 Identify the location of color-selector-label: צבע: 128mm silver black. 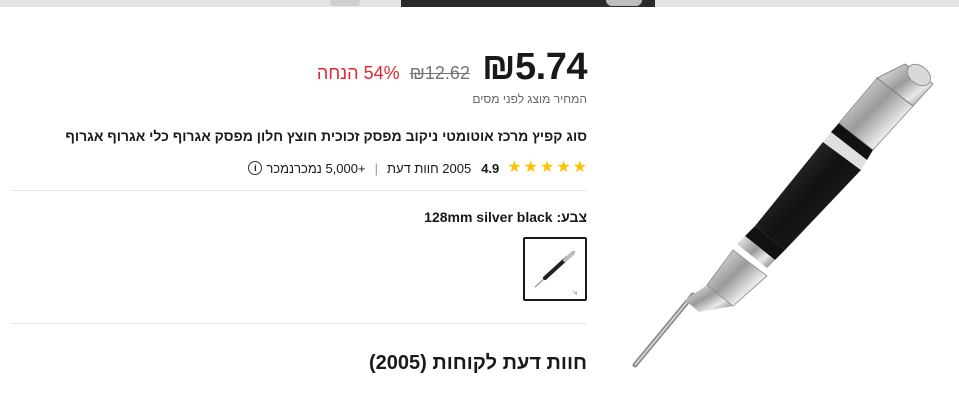
(299, 217).